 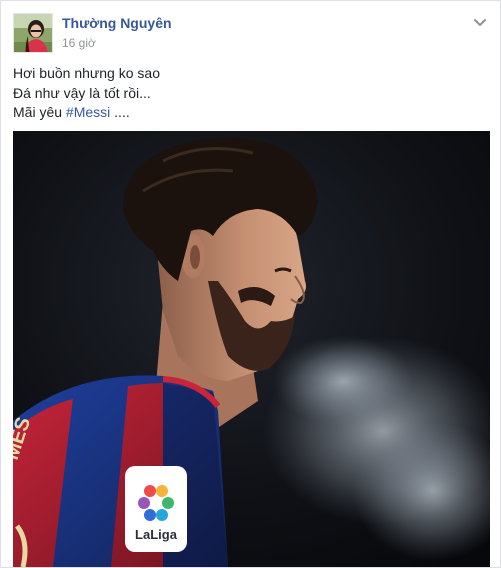 What do you see at coordinates (86, 73) in the screenshot?
I see `post-message-line: Hơi buồn nhưng ko sao` at bounding box center [86, 73].